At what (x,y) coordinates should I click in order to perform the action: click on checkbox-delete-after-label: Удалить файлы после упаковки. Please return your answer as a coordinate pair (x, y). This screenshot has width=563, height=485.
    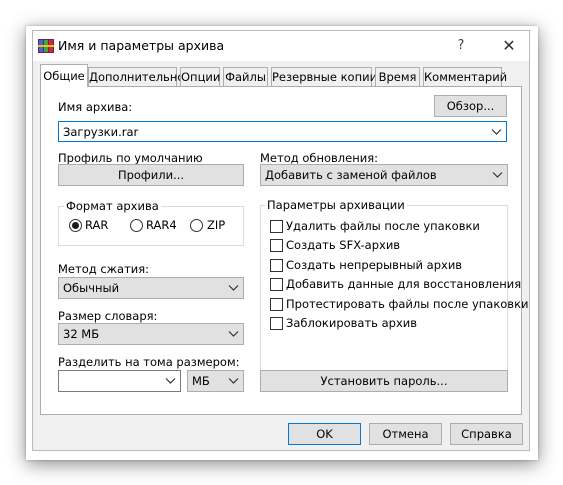
    Looking at the image, I should click on (383, 226).